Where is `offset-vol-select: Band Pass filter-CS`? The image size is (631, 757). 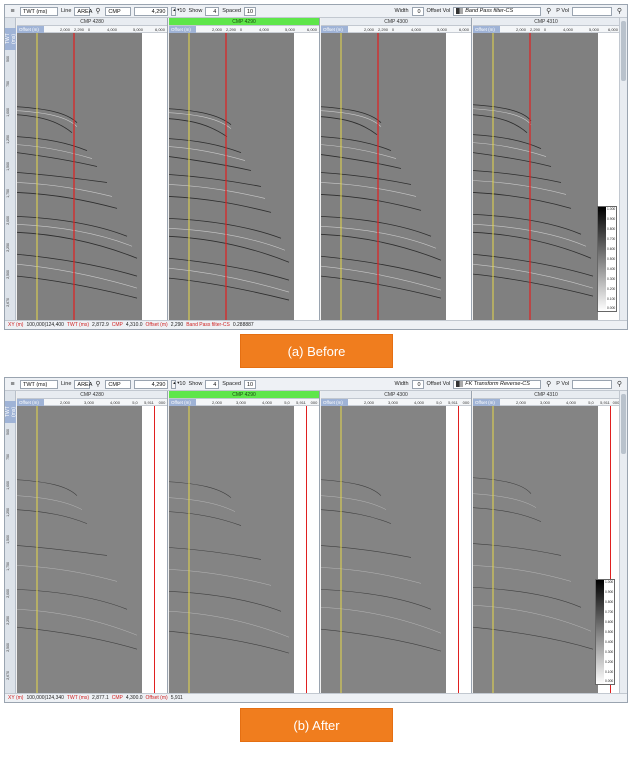 offset-vol-select: Band Pass filter-CS is located at coordinates (497, 11).